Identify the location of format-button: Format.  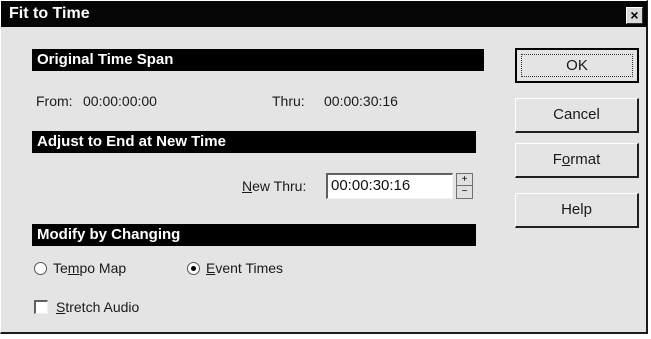
(577, 160).